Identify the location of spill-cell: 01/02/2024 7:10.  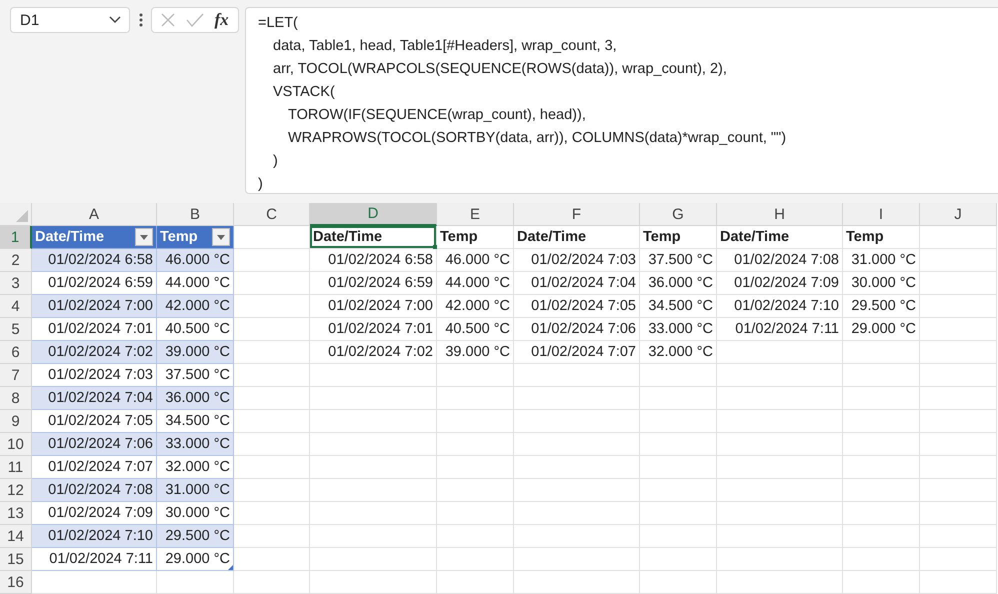
(780, 306).